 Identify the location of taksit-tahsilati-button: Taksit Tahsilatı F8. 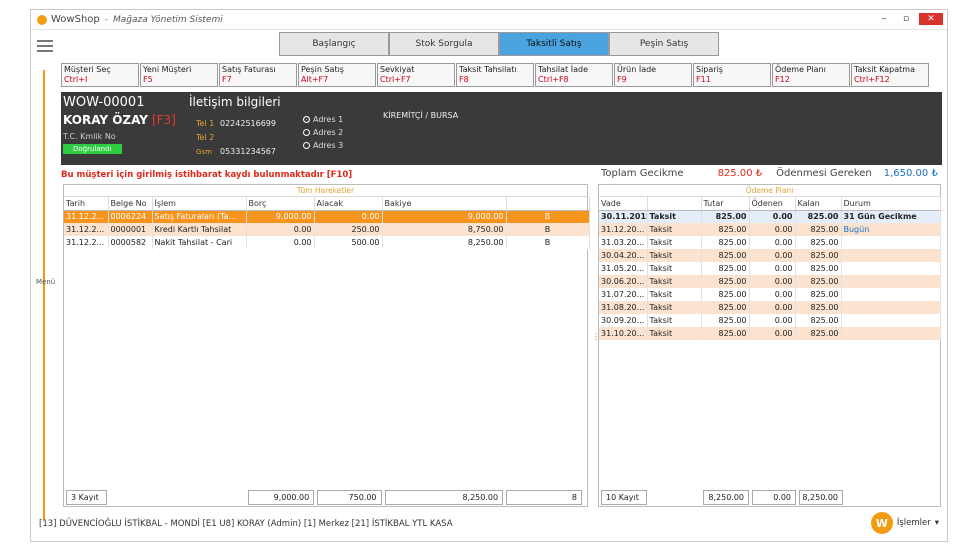
(495, 75).